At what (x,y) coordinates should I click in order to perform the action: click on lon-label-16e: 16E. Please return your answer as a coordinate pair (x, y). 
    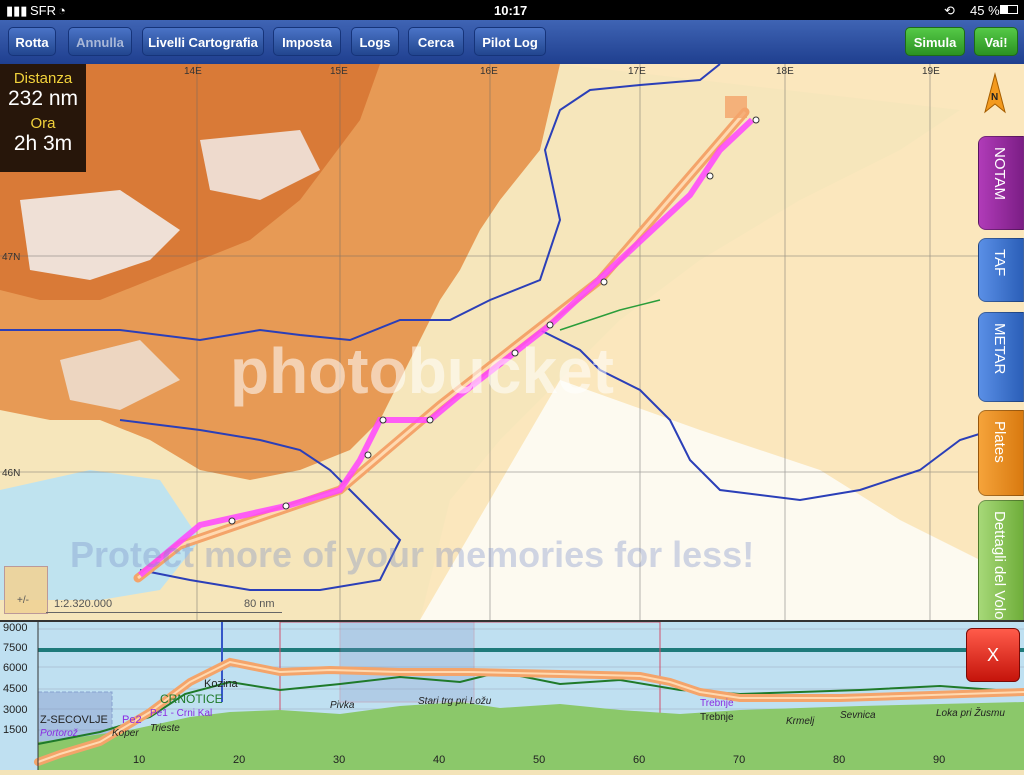
    Looking at the image, I should click on (489, 71).